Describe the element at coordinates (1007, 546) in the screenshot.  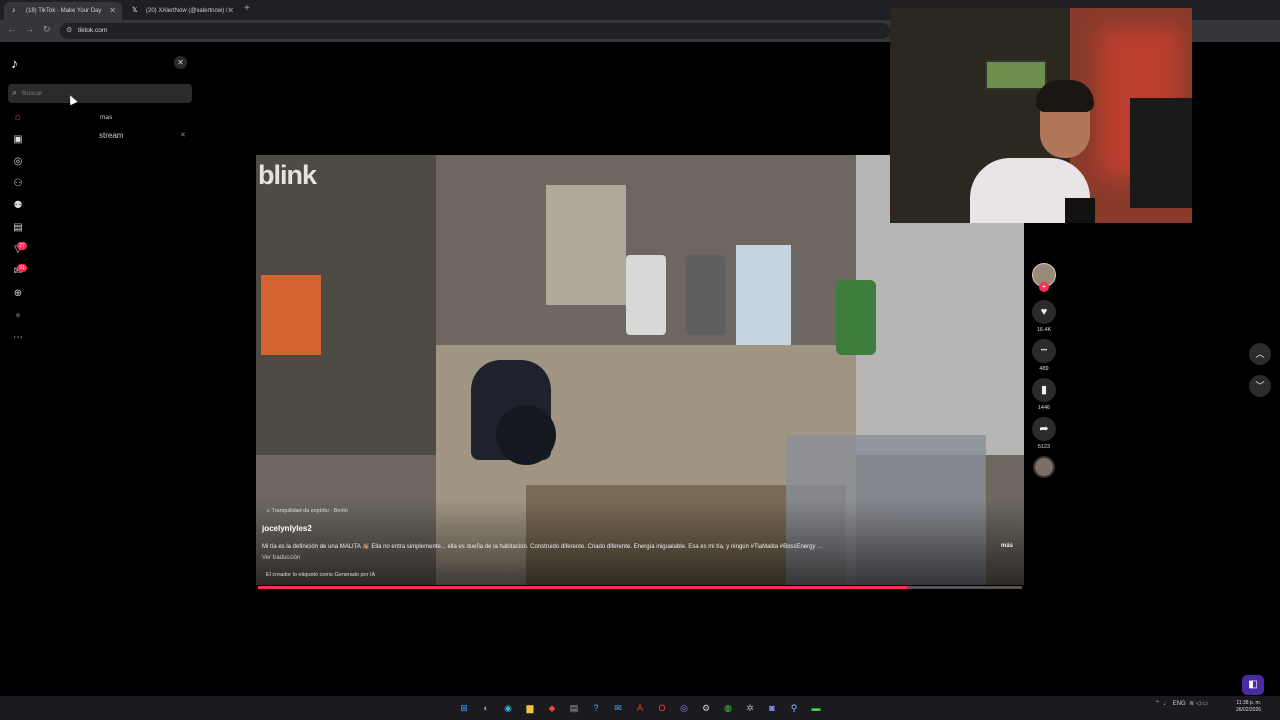
I see `caption-more-link: más` at that location.